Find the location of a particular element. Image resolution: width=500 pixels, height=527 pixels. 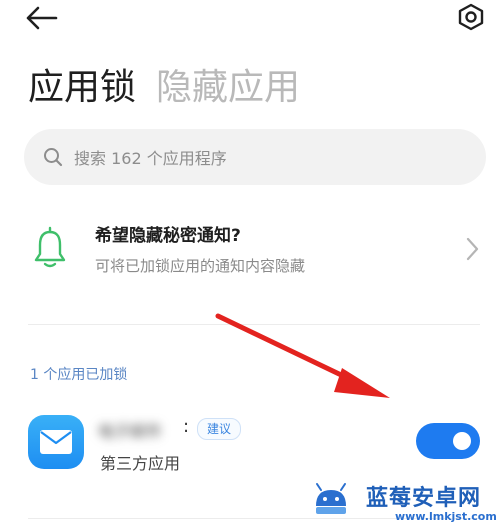

arrow-left-icon is located at coordinates (42, 18).